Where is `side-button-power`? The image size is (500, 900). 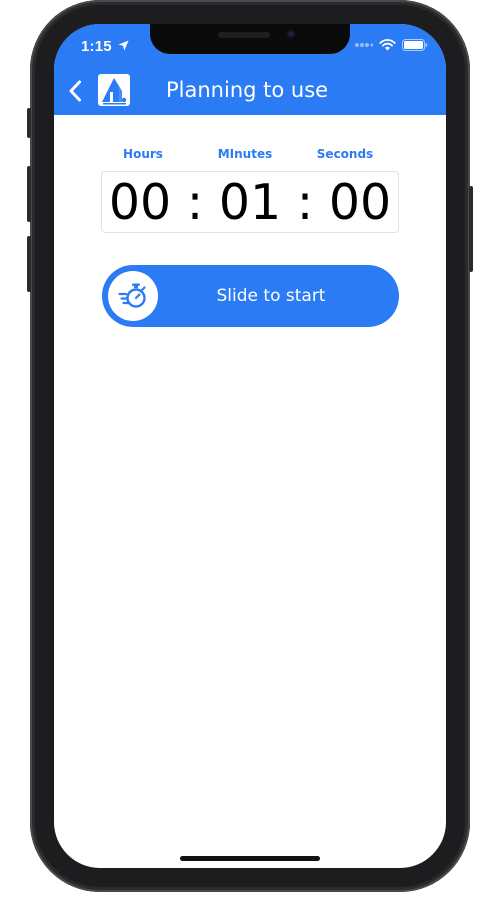 side-button-power is located at coordinates (471, 229).